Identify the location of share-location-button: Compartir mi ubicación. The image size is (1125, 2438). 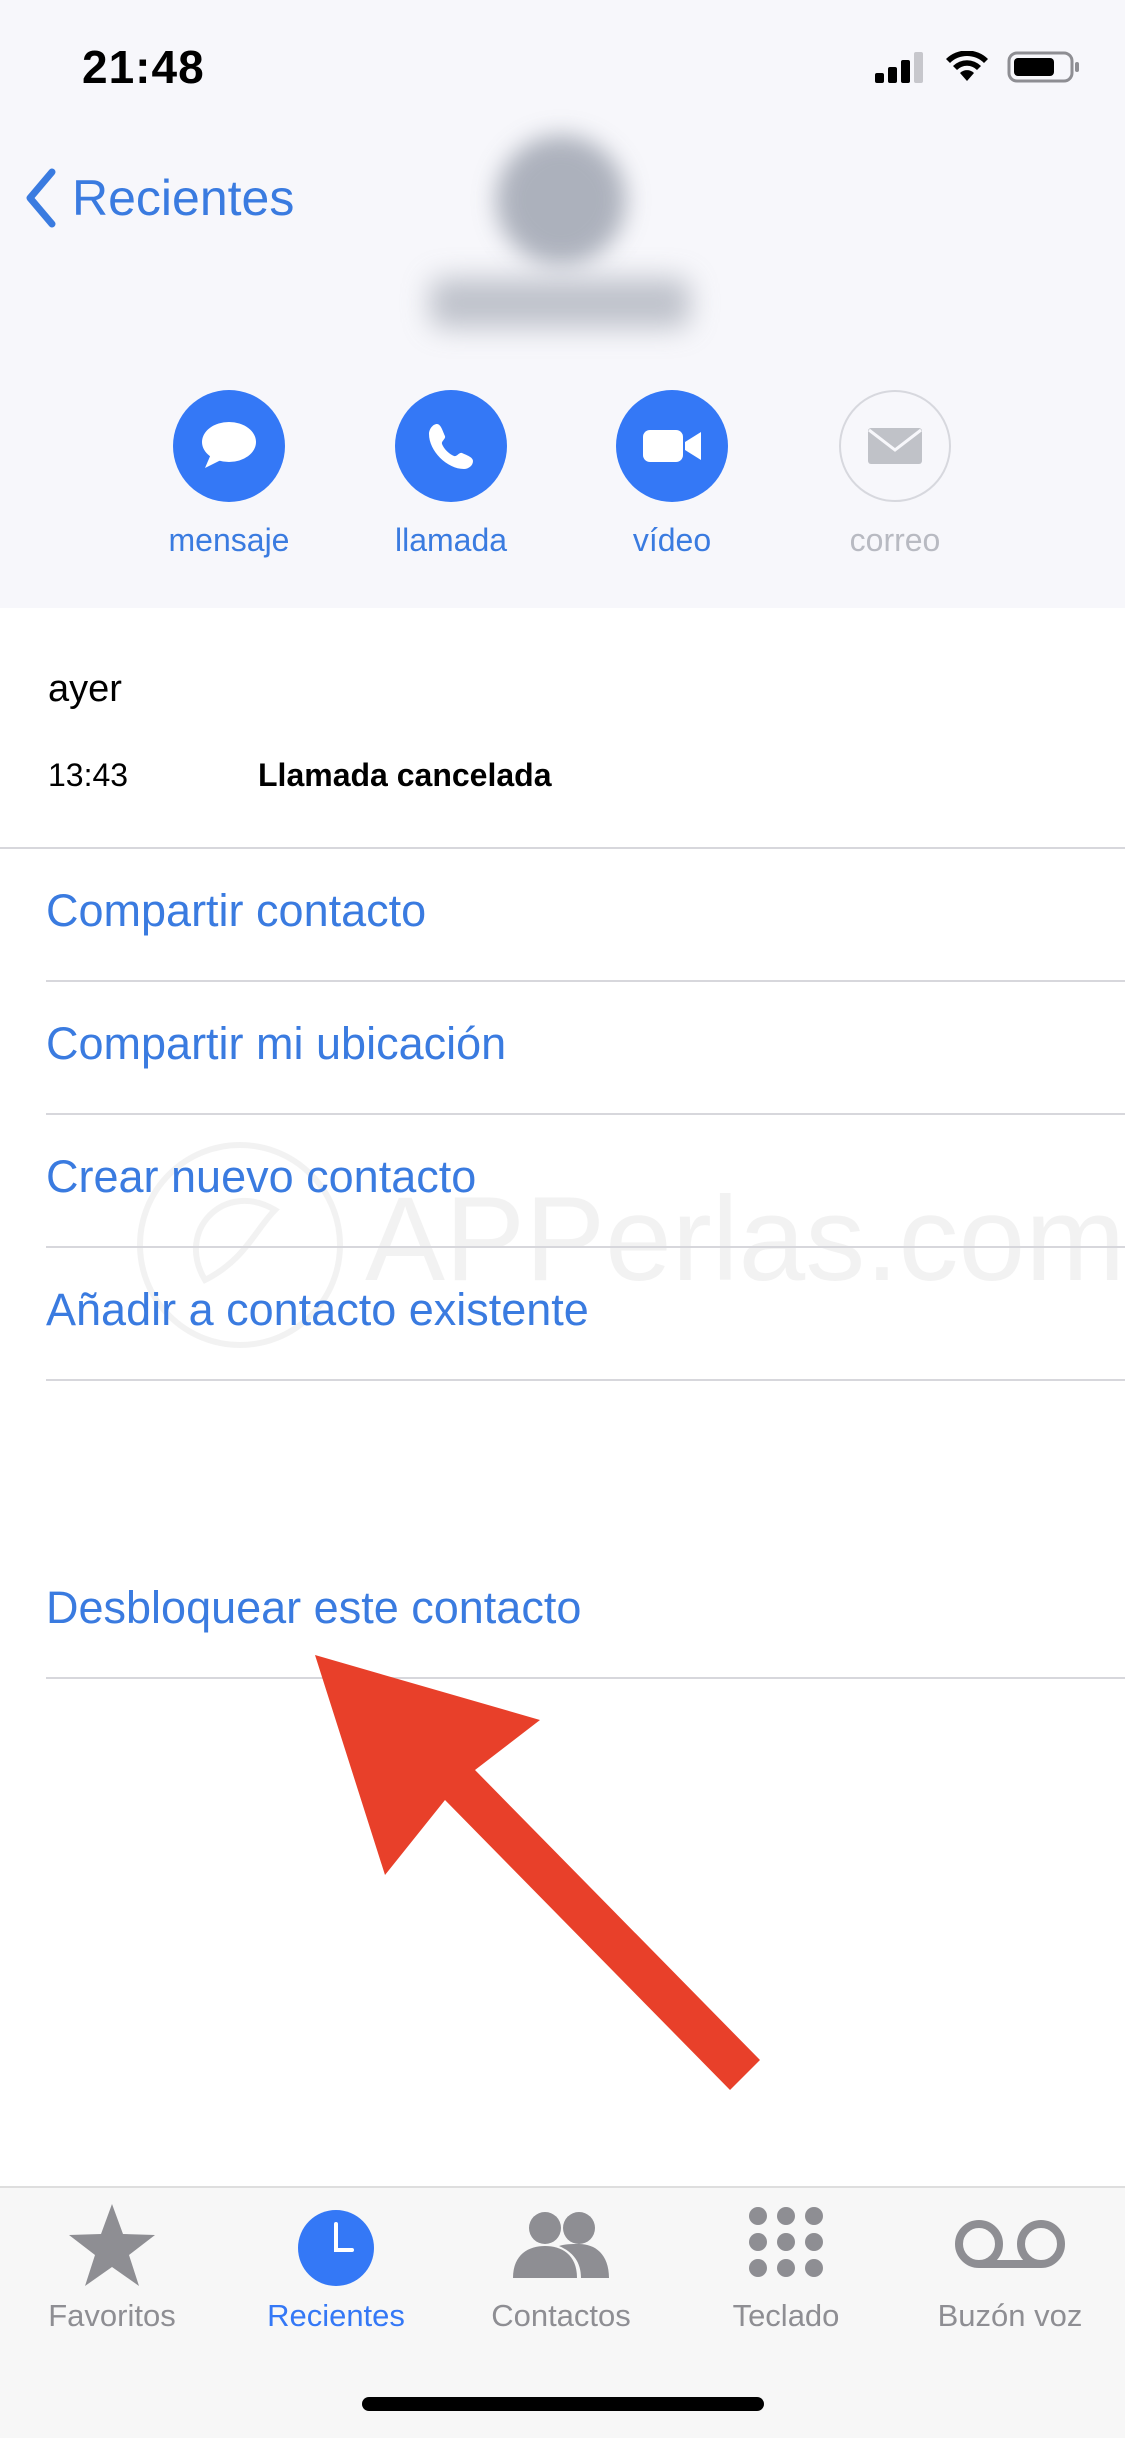
(276, 1044).